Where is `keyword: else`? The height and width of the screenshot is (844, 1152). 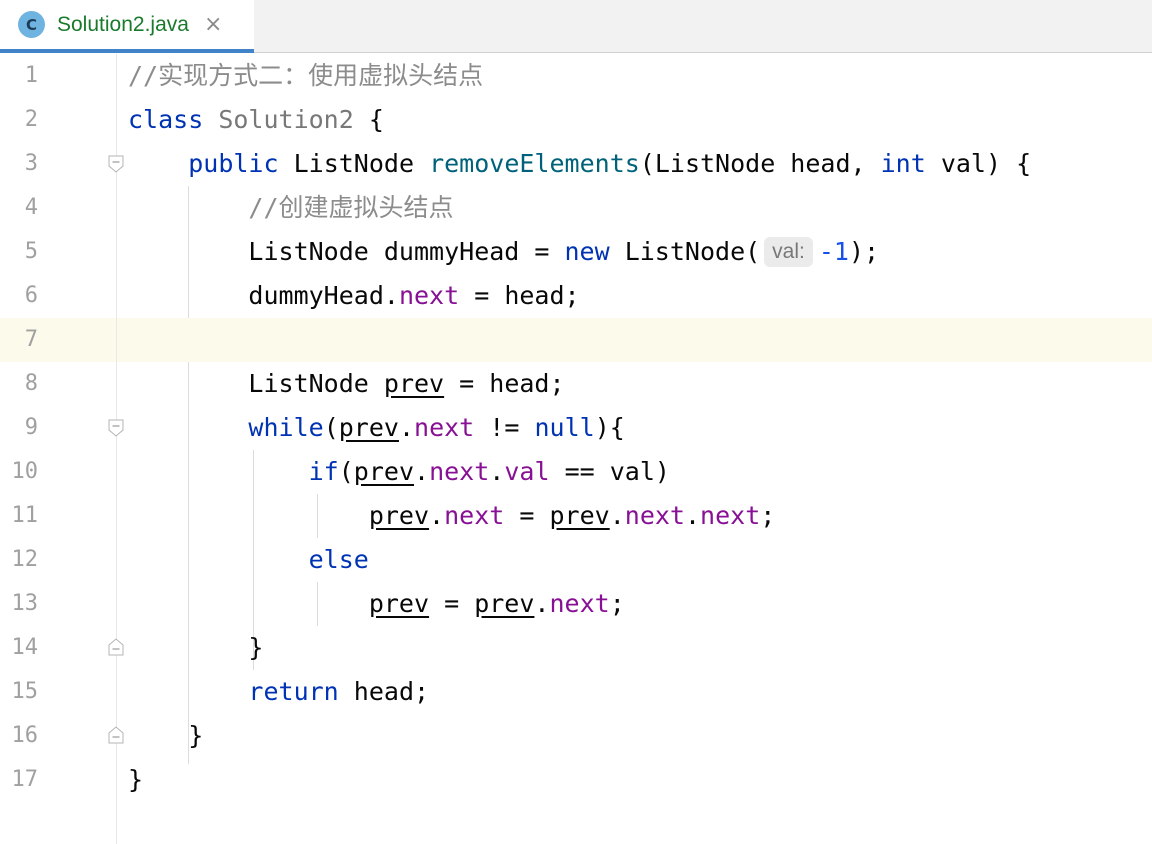
keyword: else is located at coordinates (338, 559).